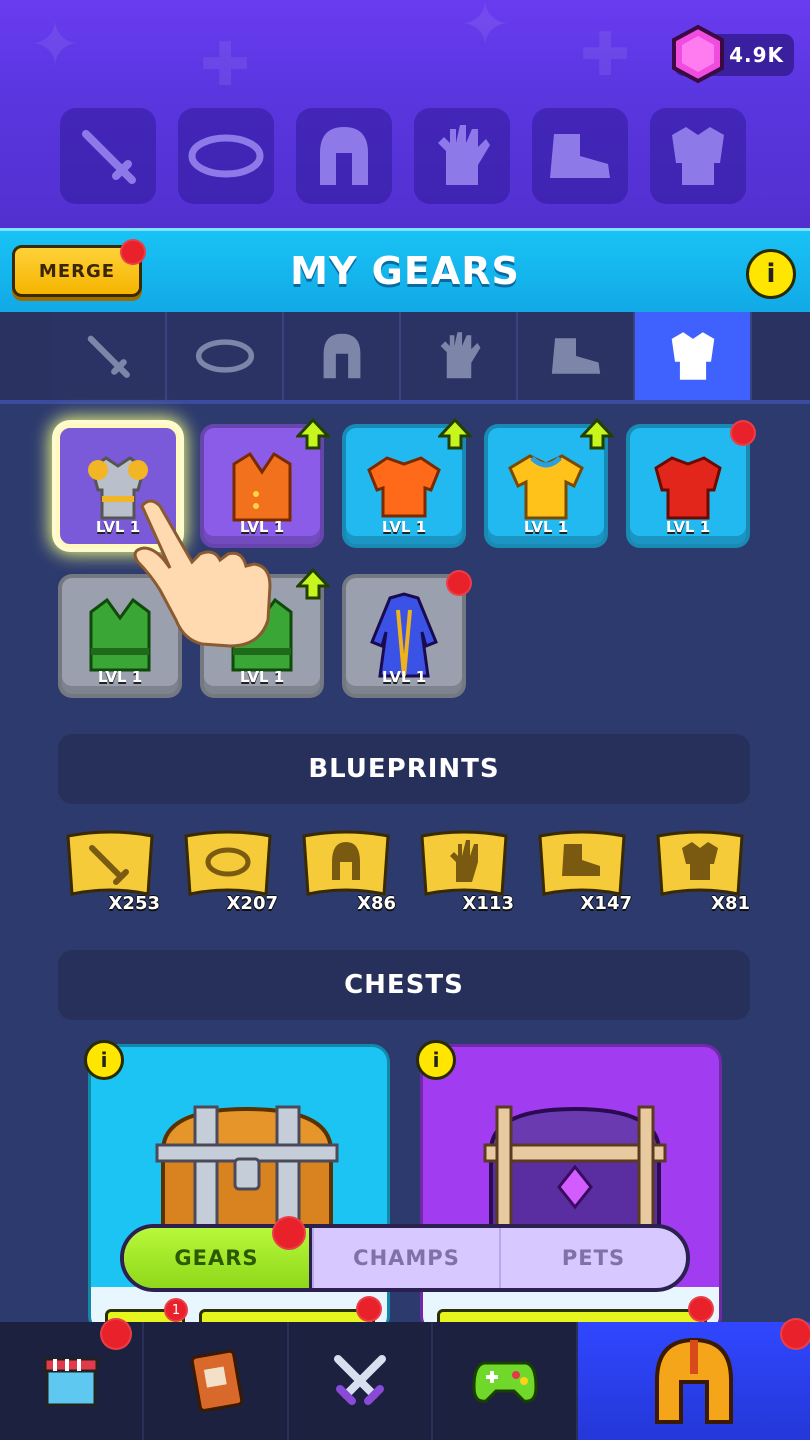 This screenshot has width=810, height=1440. I want to click on collection-segment-control: GEARS CHAMPS PETS, so click(405, 1258).